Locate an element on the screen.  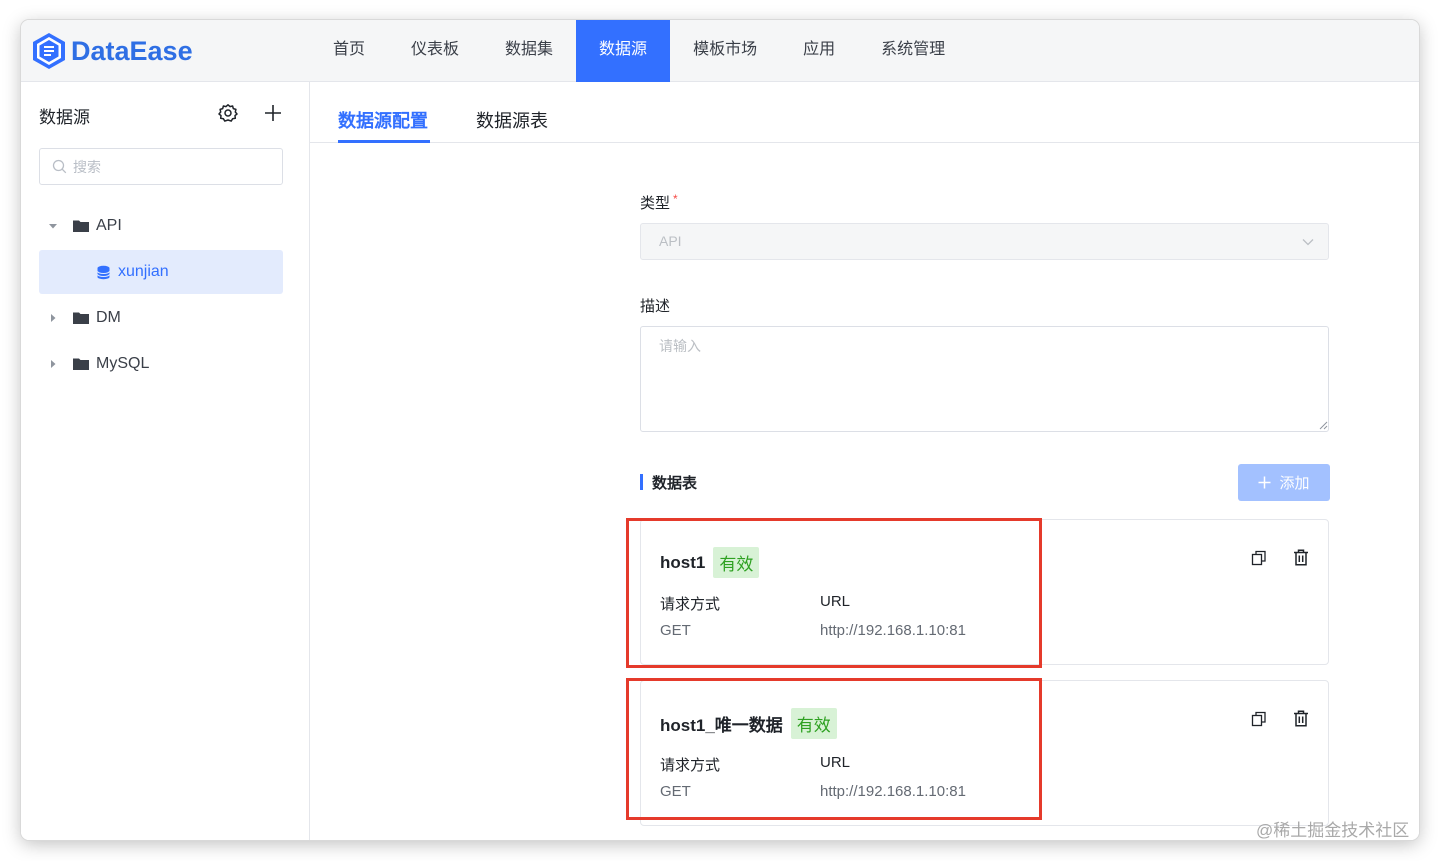
menu-item-dashboard: 仪表板 is located at coordinates (435, 51).